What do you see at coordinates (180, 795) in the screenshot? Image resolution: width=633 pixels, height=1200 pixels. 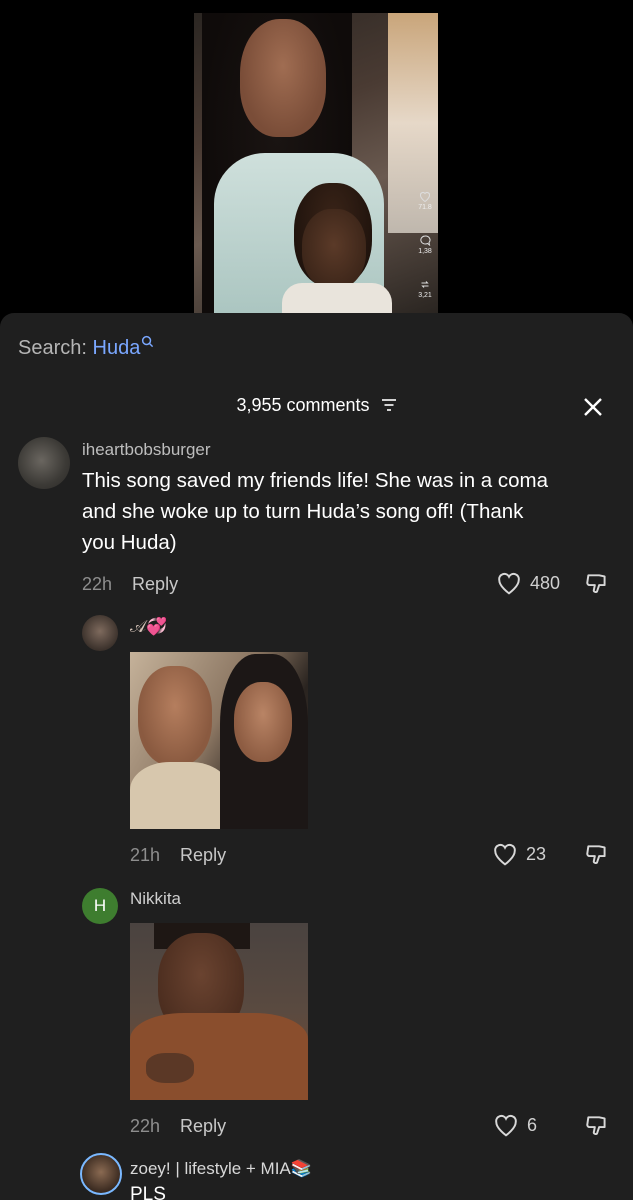 I see `image-person-left-jacket` at bounding box center [180, 795].